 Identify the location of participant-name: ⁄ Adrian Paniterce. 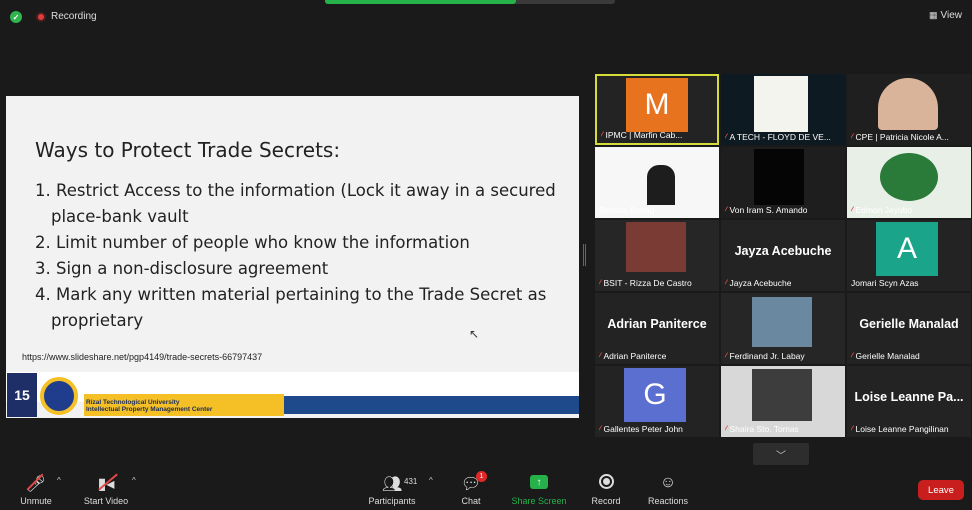
(633, 356).